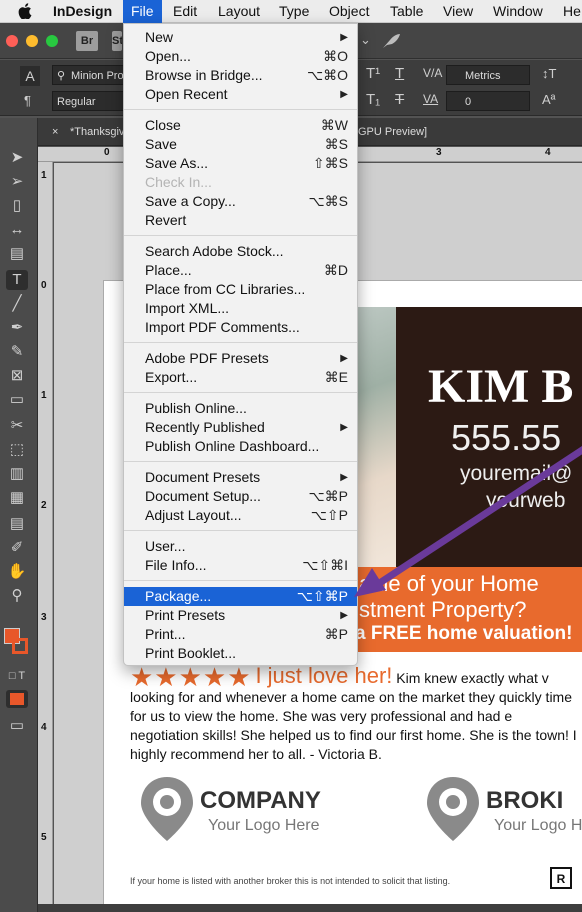 The width and height of the screenshot is (582, 912). I want to click on scissors-tool-icon: ✂, so click(17, 426).